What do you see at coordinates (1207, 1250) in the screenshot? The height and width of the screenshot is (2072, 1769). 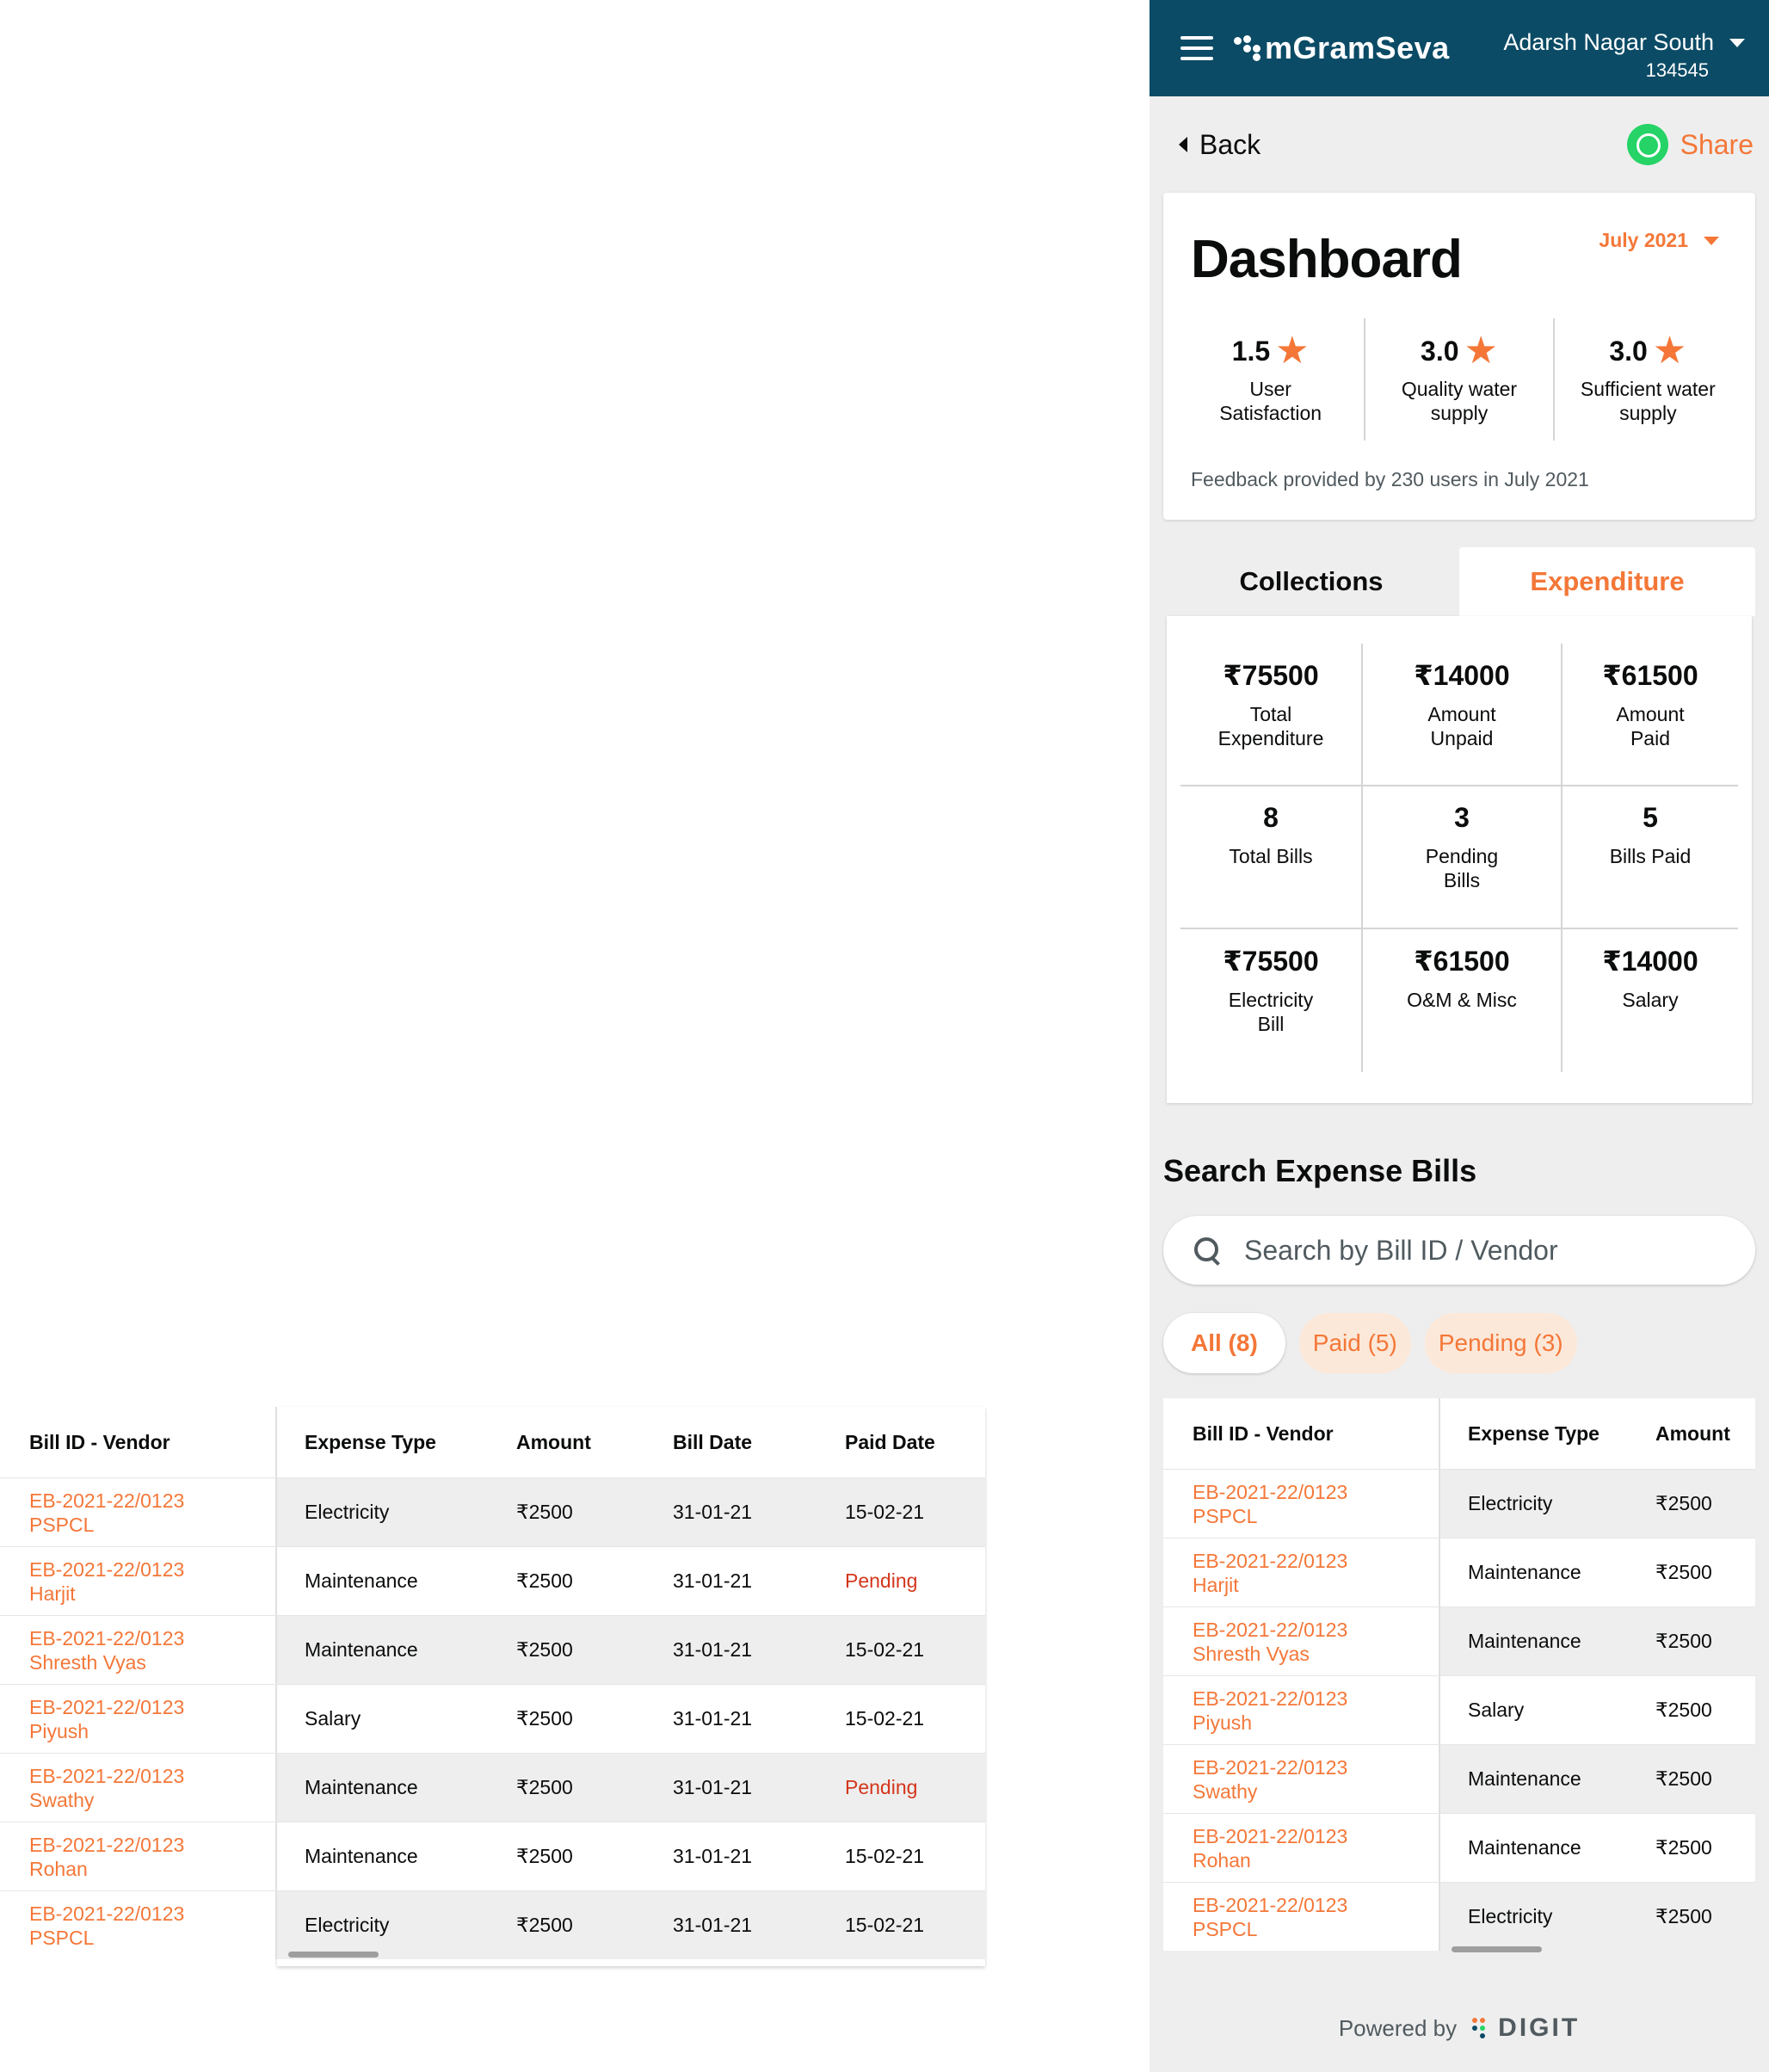 I see `search-icon` at bounding box center [1207, 1250].